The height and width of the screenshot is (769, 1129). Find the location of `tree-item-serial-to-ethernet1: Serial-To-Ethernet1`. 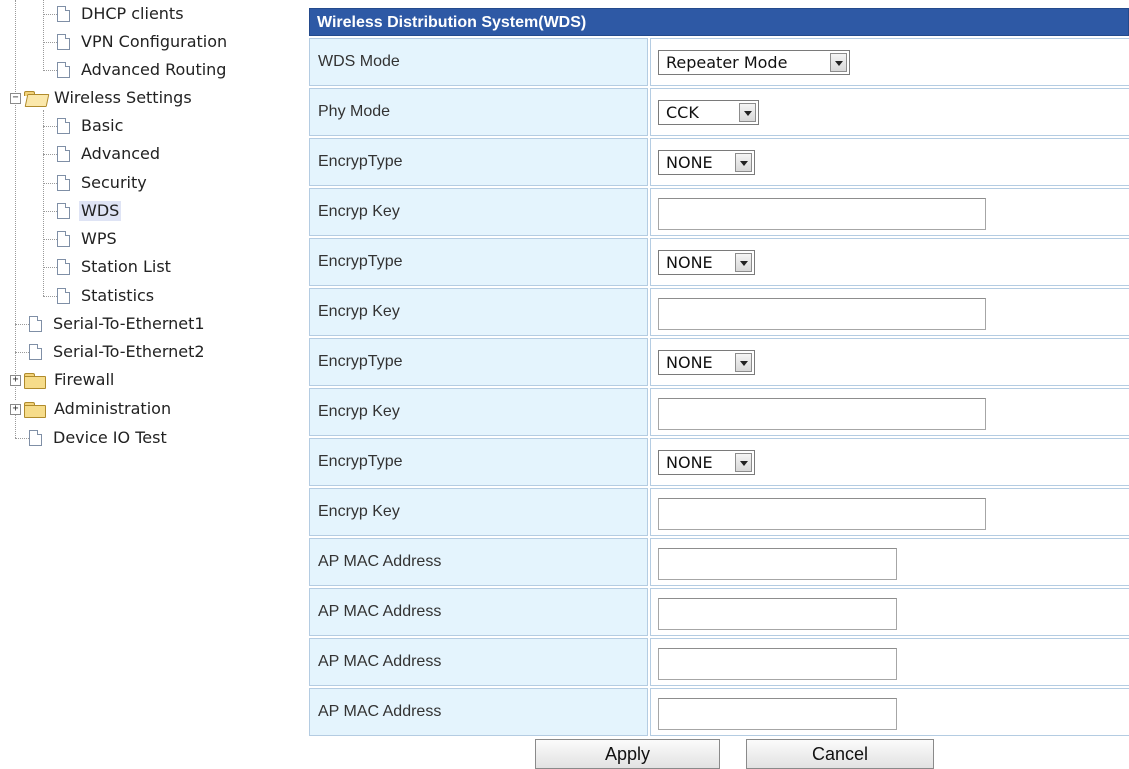

tree-item-serial-to-ethernet1: Serial-To-Ethernet1 is located at coordinates (118, 324).